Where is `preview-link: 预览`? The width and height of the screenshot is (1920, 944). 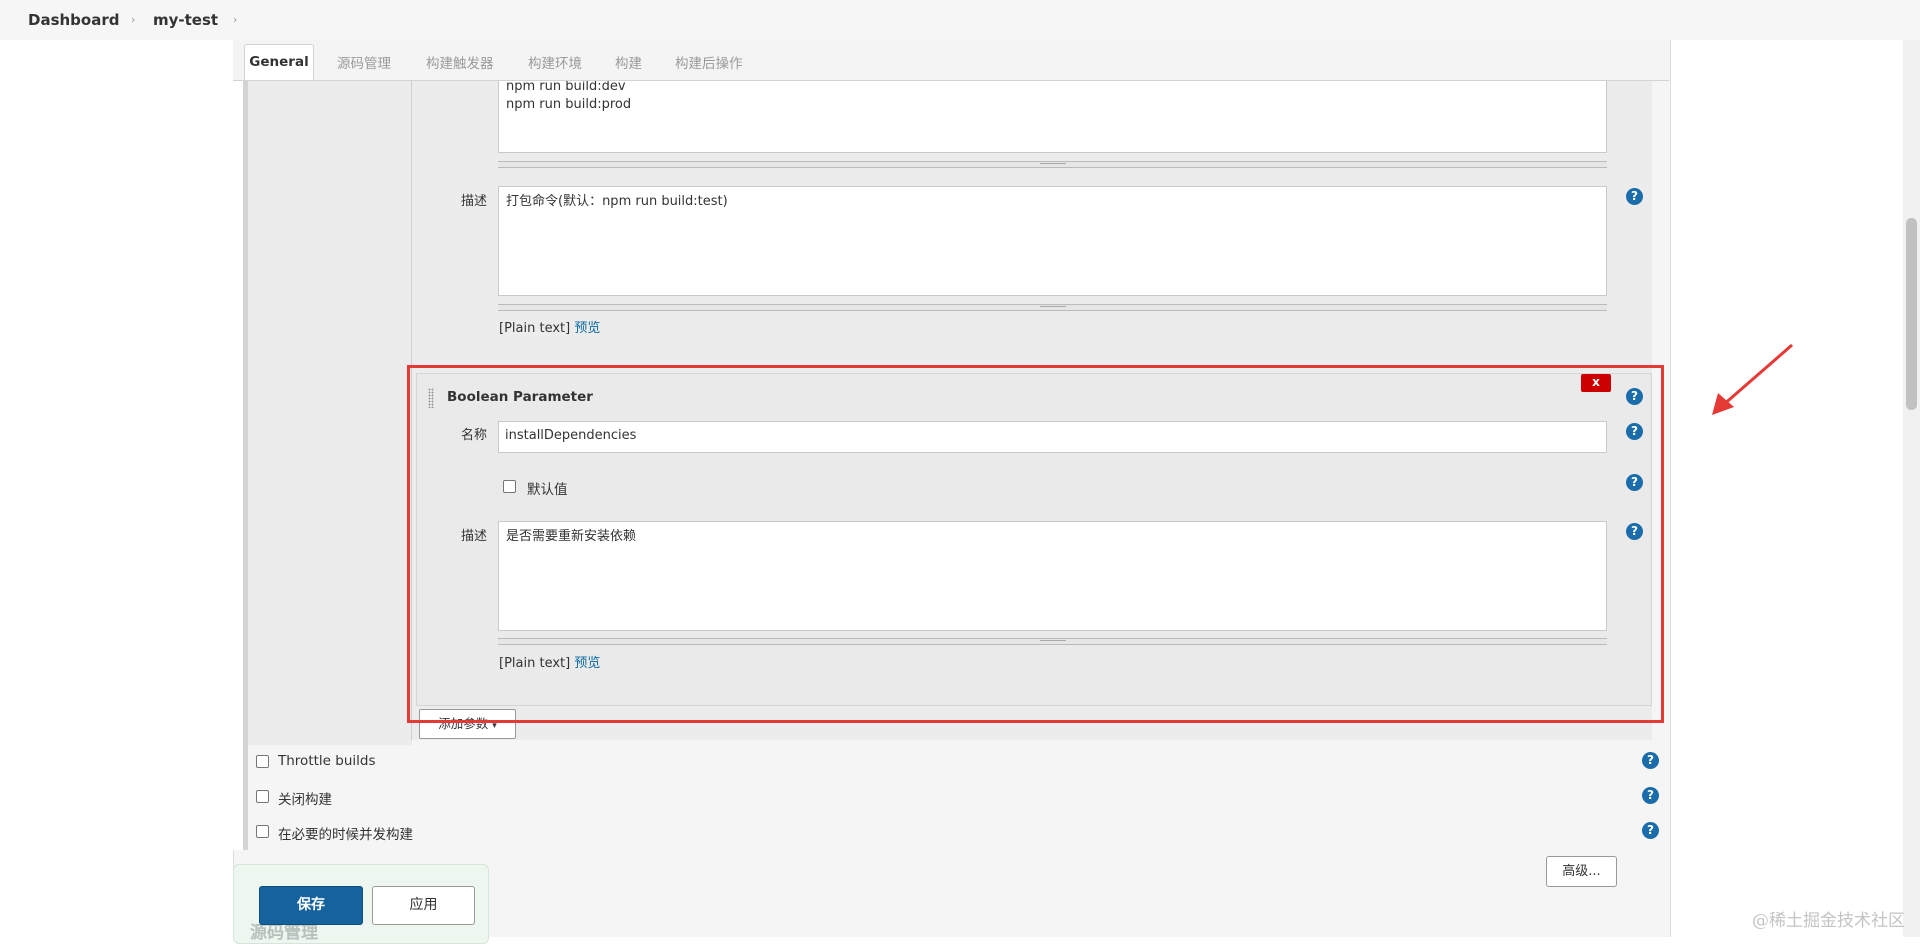
preview-link: 预览 is located at coordinates (587, 328).